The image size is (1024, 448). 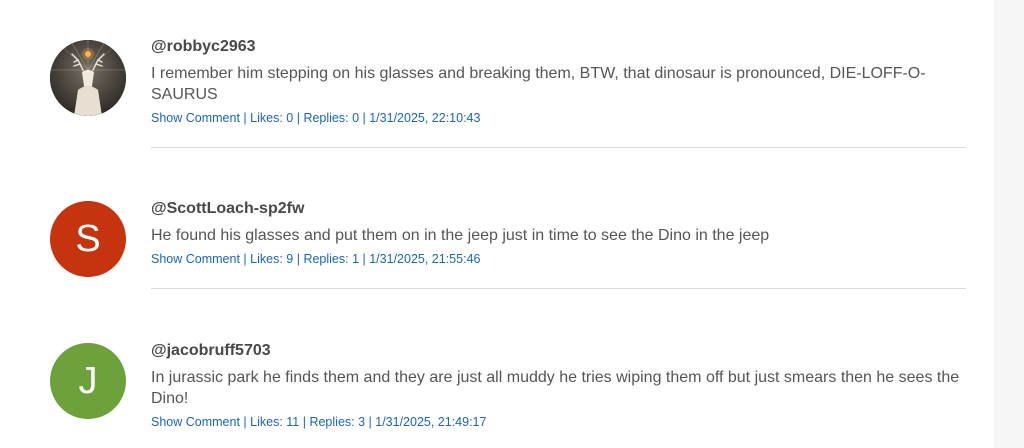 What do you see at coordinates (558, 209) in the screenshot?
I see `comment-username: @ScottLoach-sp2fw` at bounding box center [558, 209].